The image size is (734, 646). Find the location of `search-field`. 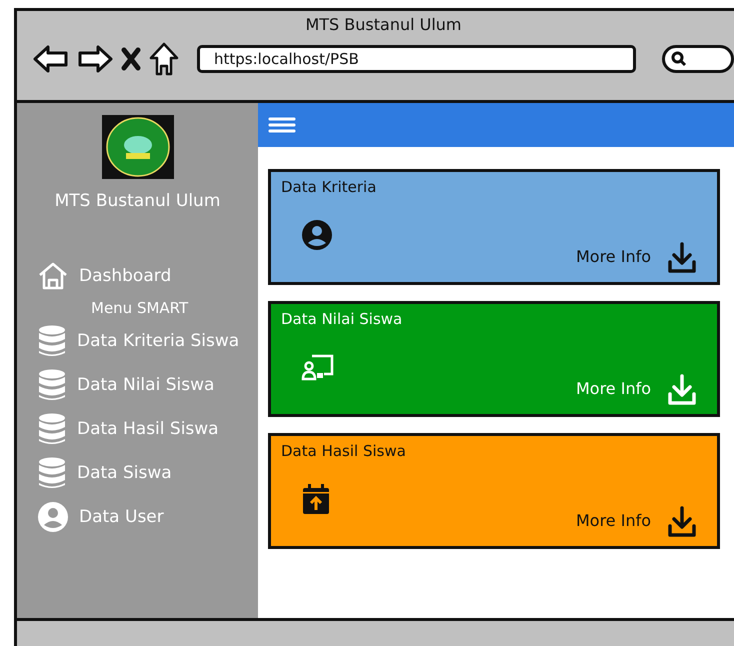

search-field is located at coordinates (698, 59).